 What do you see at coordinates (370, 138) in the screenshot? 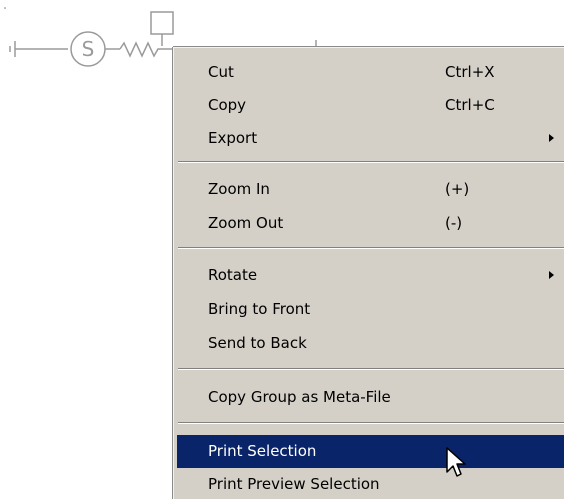
I see `menu-item-export: Export` at bounding box center [370, 138].